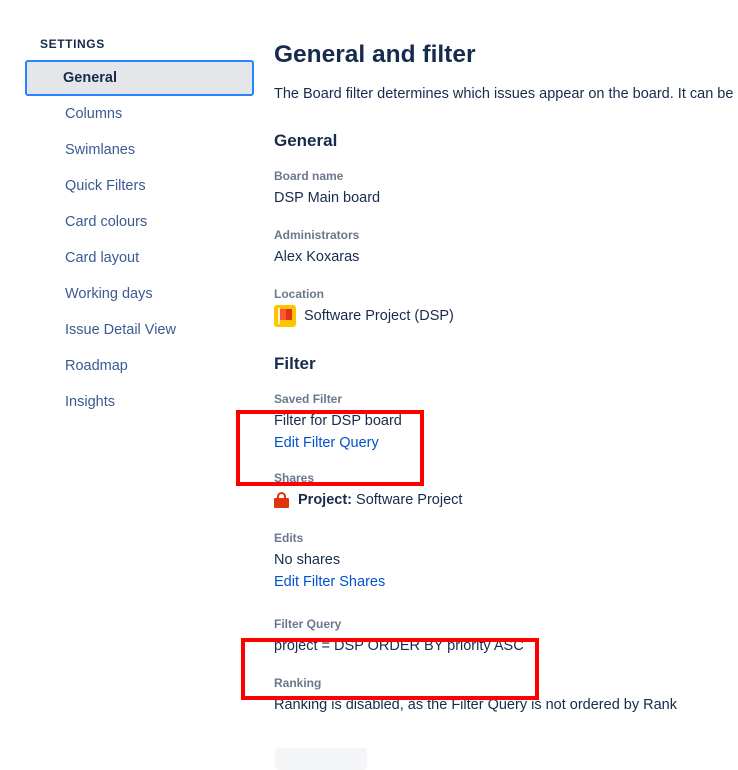  I want to click on sidebar-item-columns: Columns, so click(139, 114).